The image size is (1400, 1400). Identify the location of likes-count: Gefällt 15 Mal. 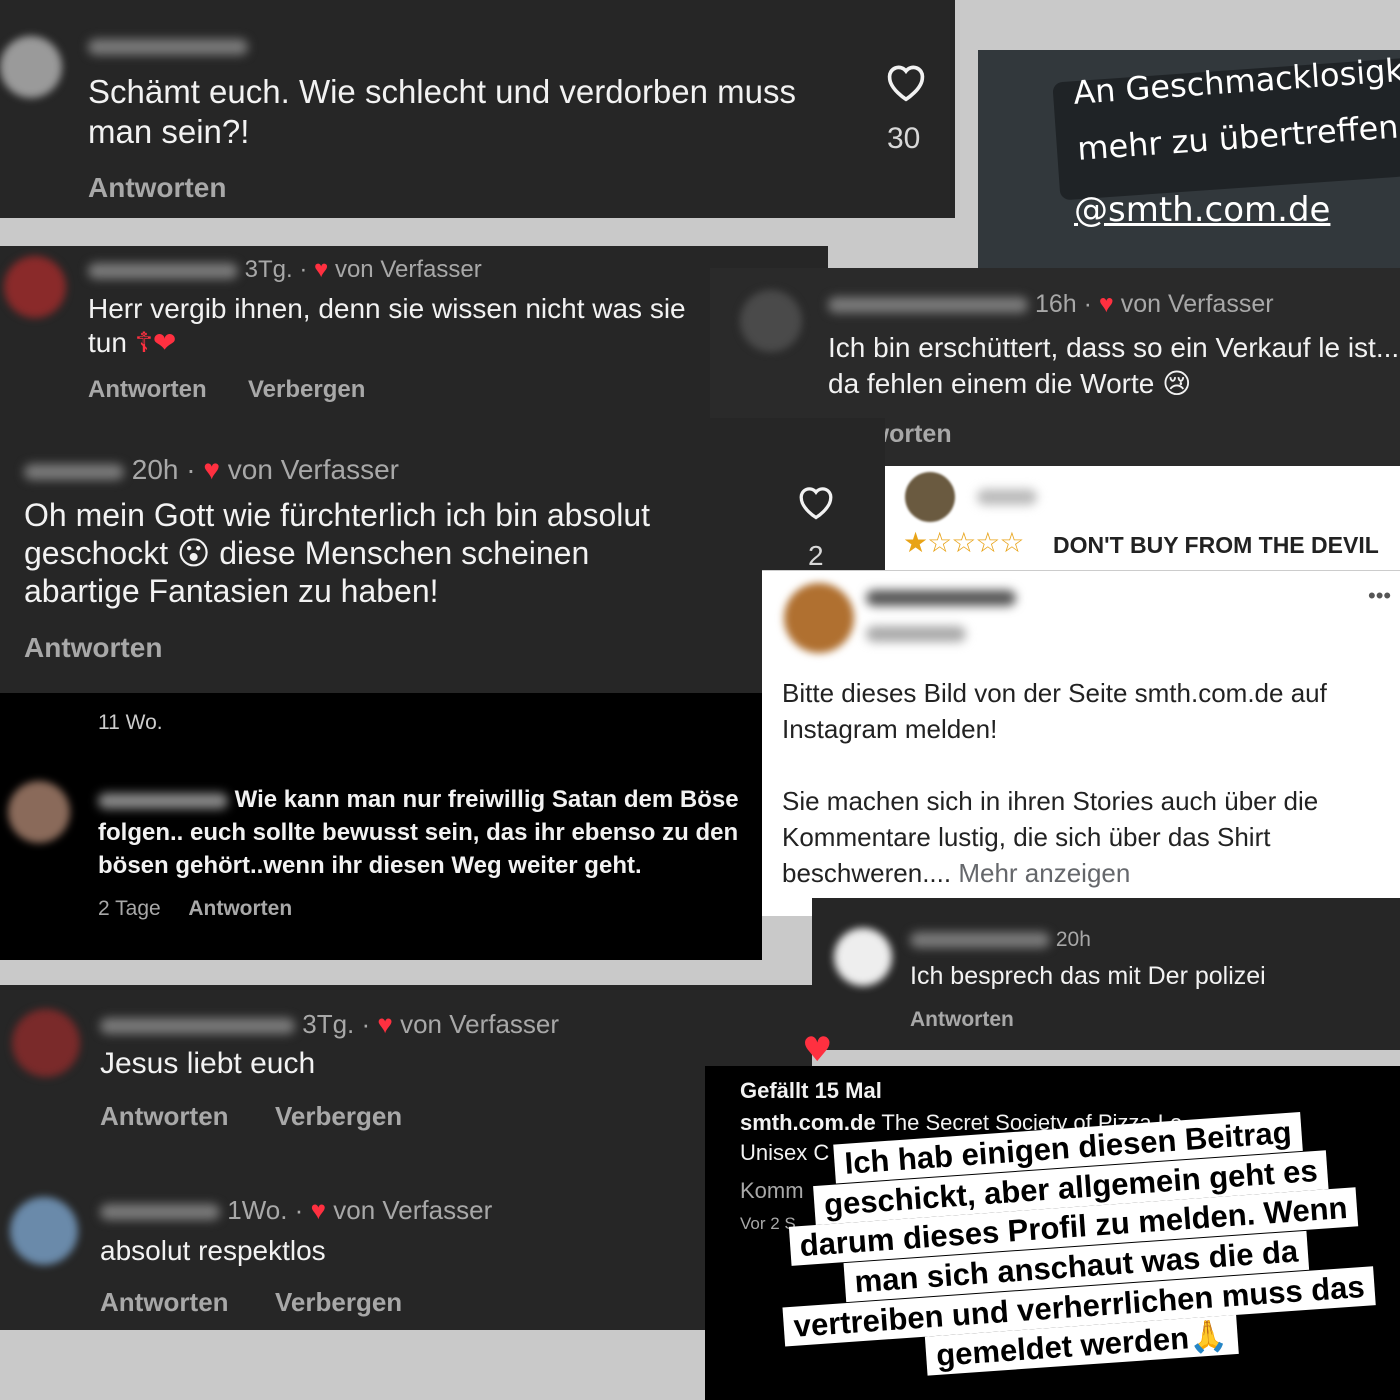
(811, 1090).